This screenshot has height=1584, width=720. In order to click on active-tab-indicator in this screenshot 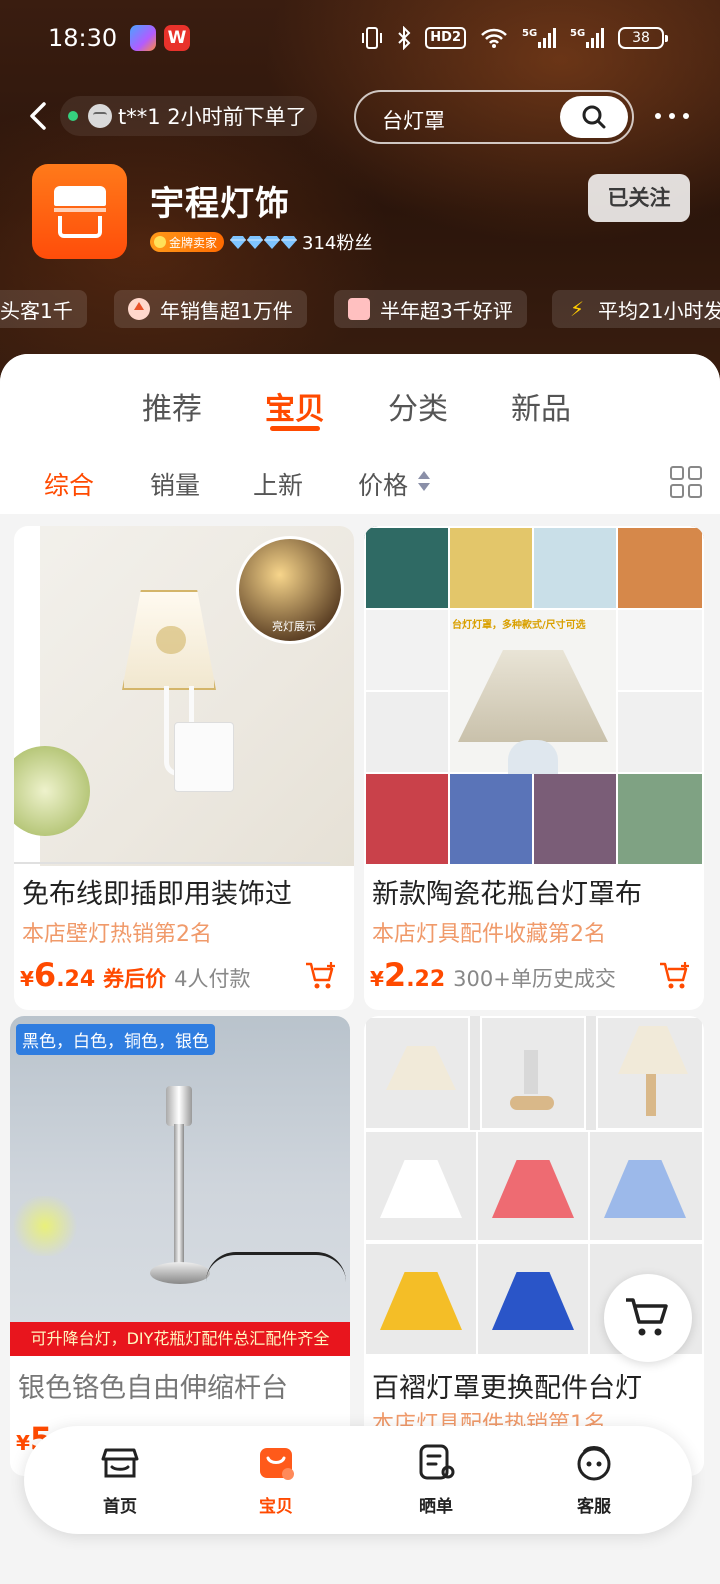, I will do `click(295, 428)`.